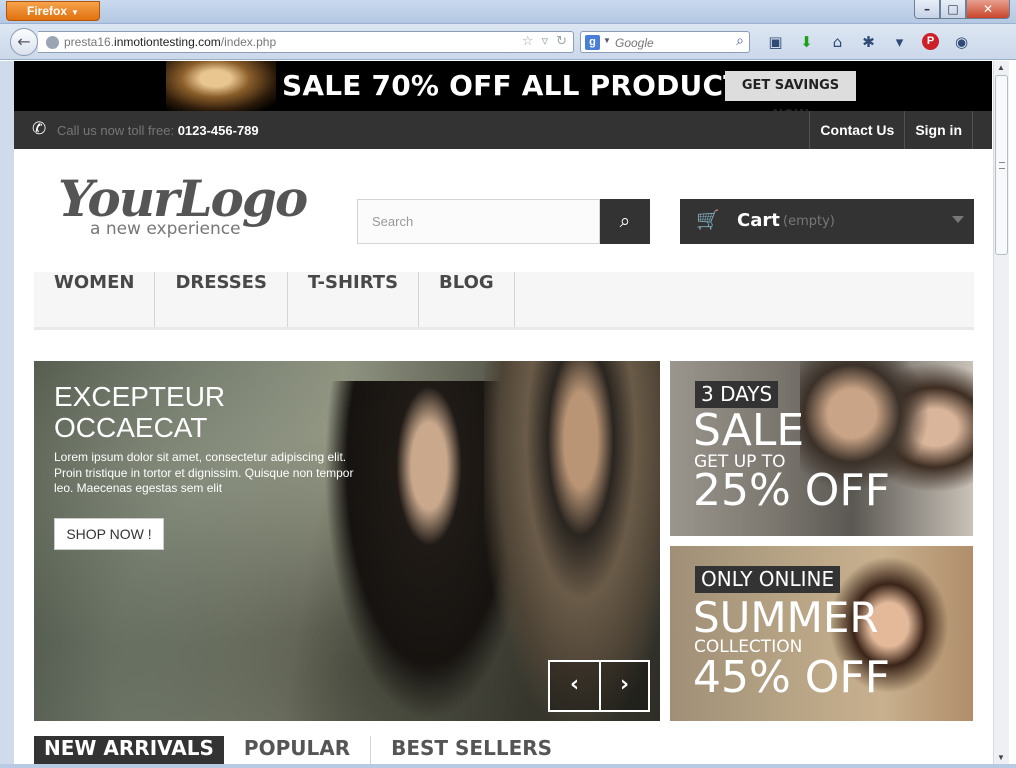 The image size is (1016, 768). What do you see at coordinates (1001, 412) in the screenshot?
I see `vertical-scrollbar: ▲ ▼` at bounding box center [1001, 412].